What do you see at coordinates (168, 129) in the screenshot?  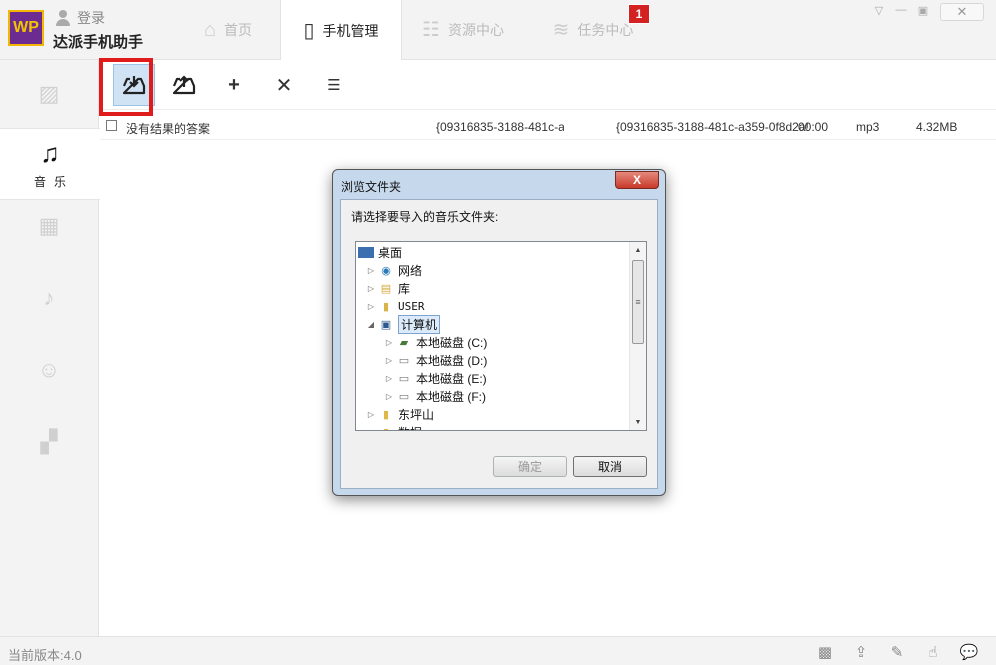 I see `song-title: 没有结果的答案` at bounding box center [168, 129].